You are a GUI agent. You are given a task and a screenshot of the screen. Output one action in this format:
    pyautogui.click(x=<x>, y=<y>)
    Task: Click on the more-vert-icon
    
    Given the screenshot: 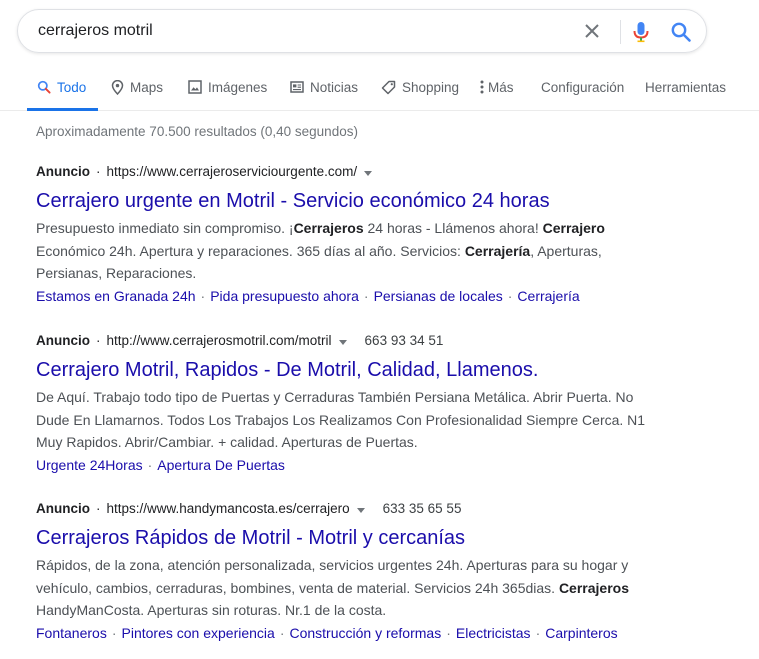 What is the action you would take?
    pyautogui.click(x=482, y=87)
    